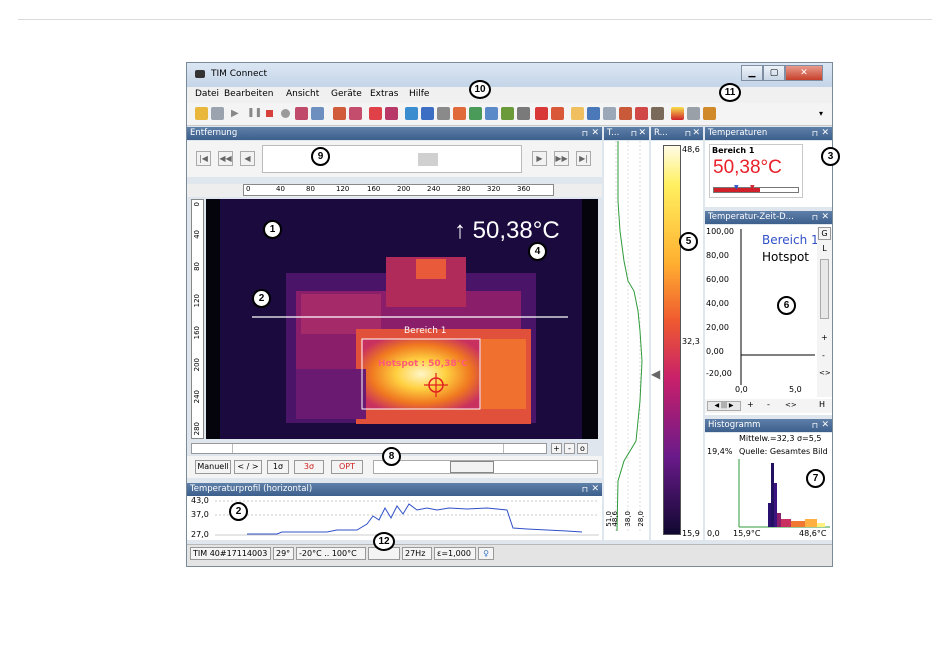  I want to click on temperature-bar: ▼ ▼, so click(756, 188).